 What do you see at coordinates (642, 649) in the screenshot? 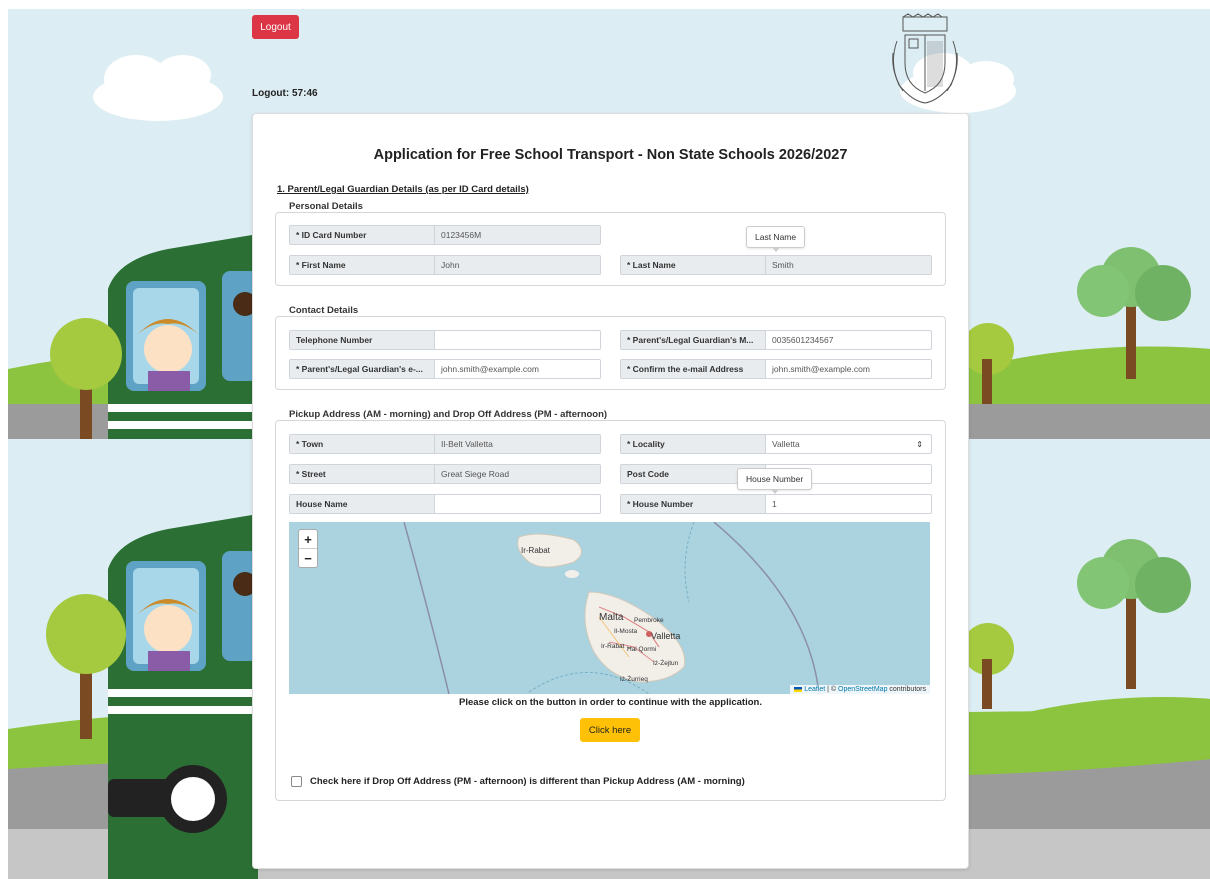
I see `map-label: Ħal Qormi` at bounding box center [642, 649].